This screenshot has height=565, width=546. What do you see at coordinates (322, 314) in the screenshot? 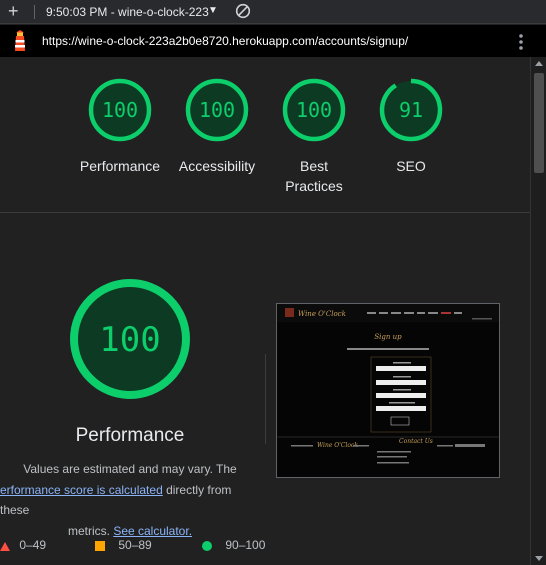
I see `screenshot-brand: Wine O'Clock` at bounding box center [322, 314].